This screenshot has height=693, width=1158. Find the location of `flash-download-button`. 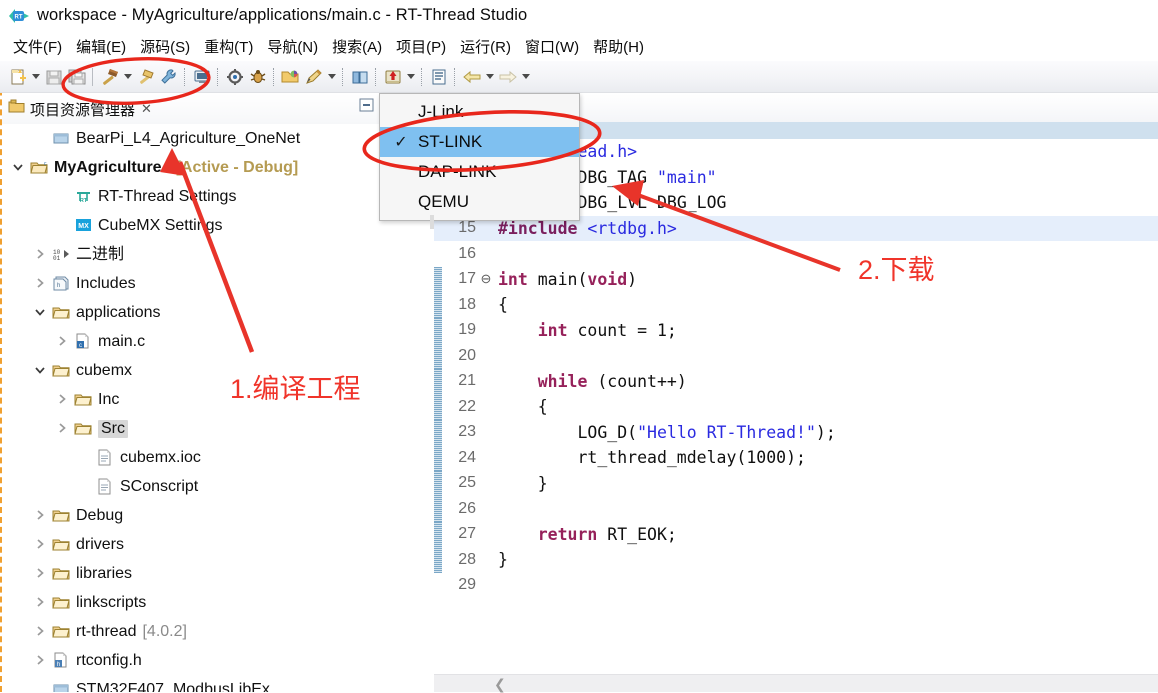

flash-download-button is located at coordinates (313, 77).